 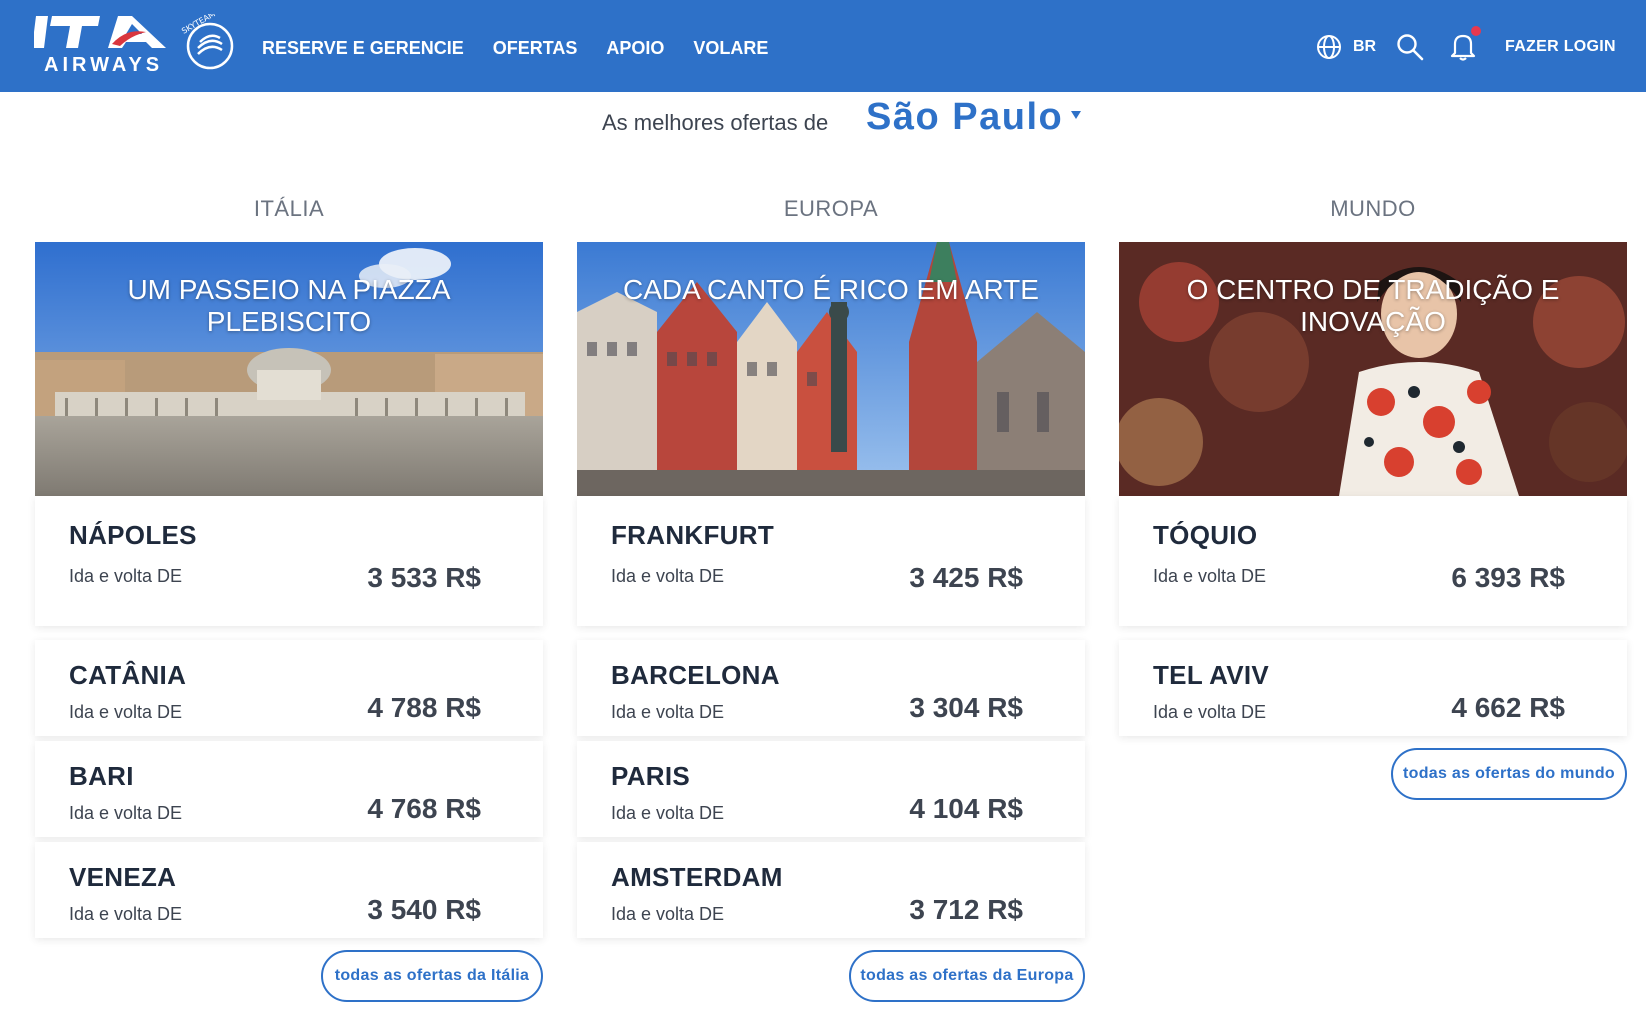 What do you see at coordinates (1560, 47) in the screenshot?
I see `login-button: FAZER LOGIN` at bounding box center [1560, 47].